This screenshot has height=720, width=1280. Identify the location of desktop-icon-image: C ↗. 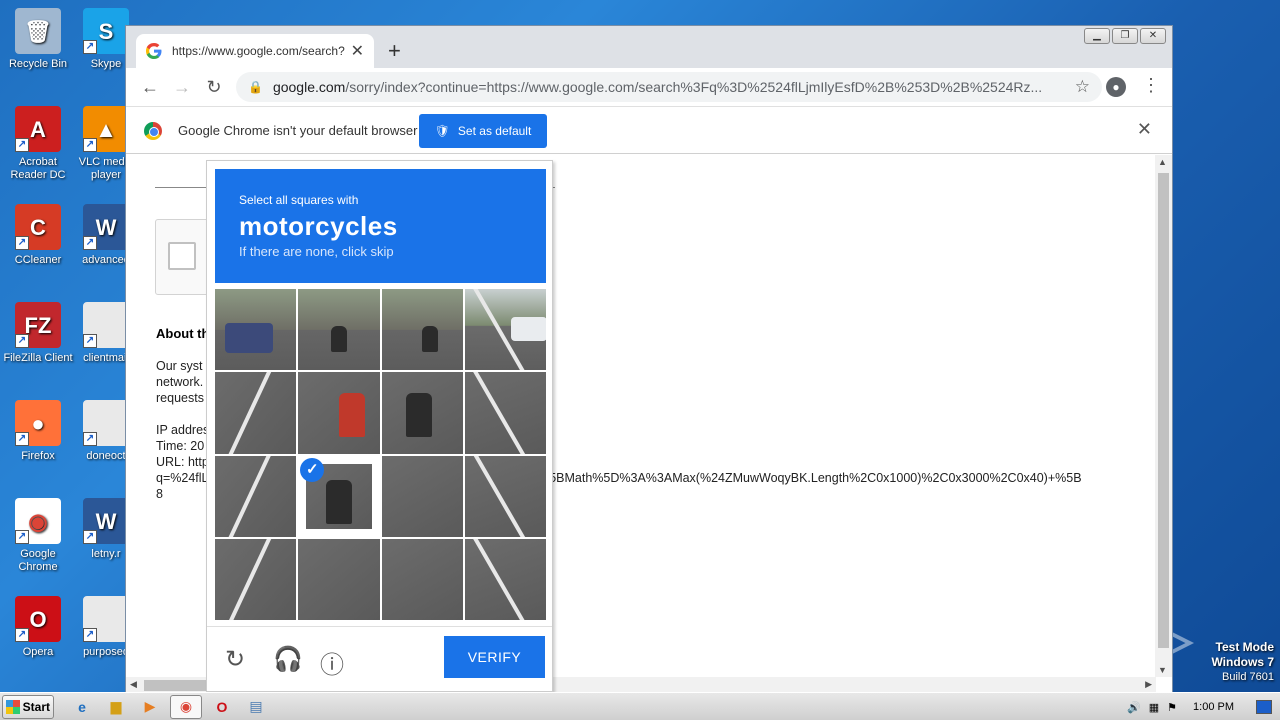
(38, 227).